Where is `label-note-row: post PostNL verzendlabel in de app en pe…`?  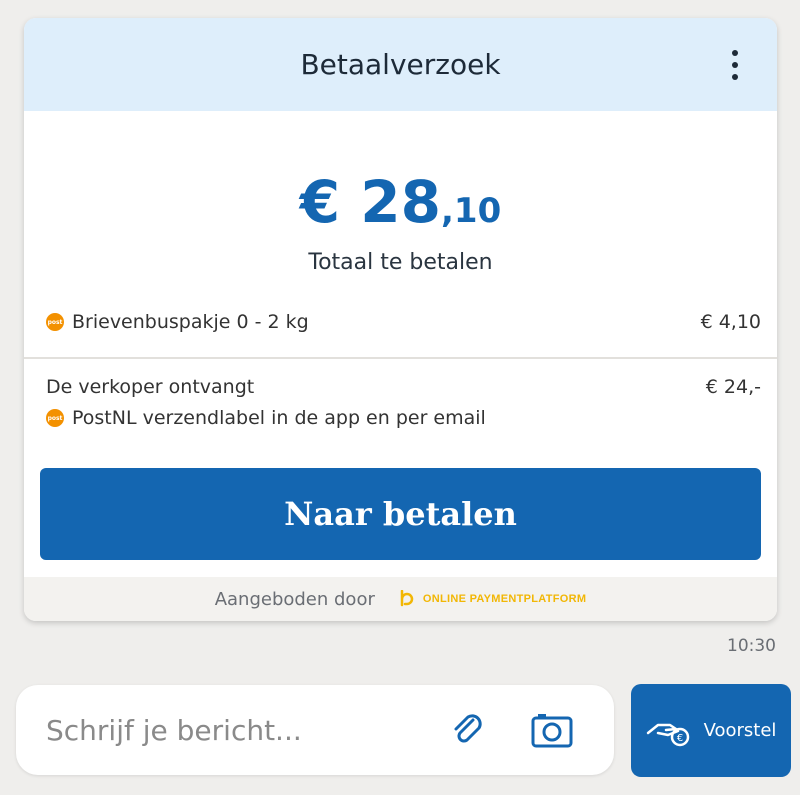 label-note-row: post PostNL verzendlabel in de app en pe… is located at coordinates (403, 418).